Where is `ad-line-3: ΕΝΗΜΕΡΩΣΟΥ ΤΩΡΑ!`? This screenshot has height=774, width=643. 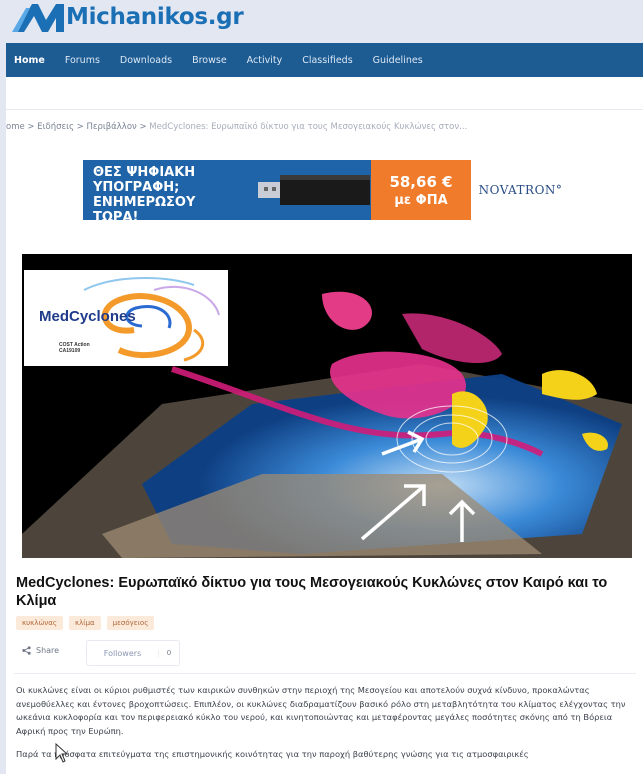
ad-line-3: ΕΝΗΜΕΡΩΣΟΥ ΤΩΡΑ! is located at coordinates (144, 207).